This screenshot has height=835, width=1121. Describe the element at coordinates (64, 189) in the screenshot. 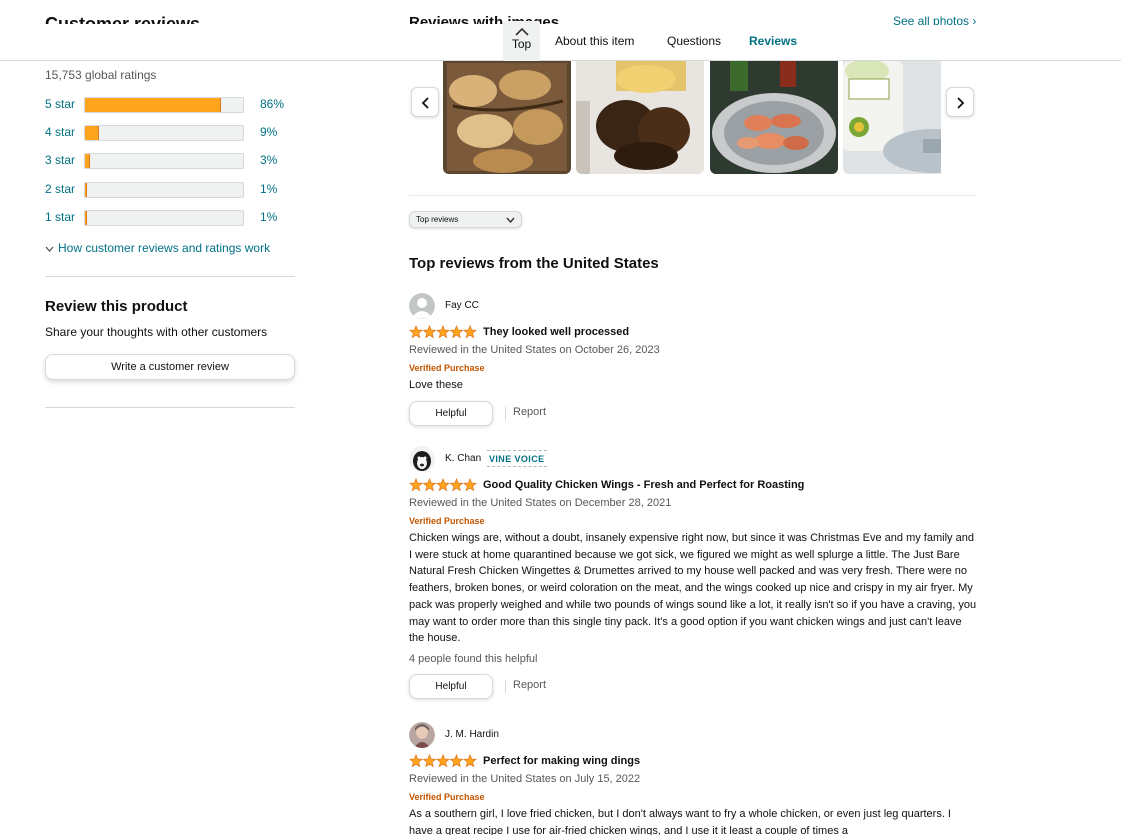

I see `rating-row-label: 2 star` at that location.